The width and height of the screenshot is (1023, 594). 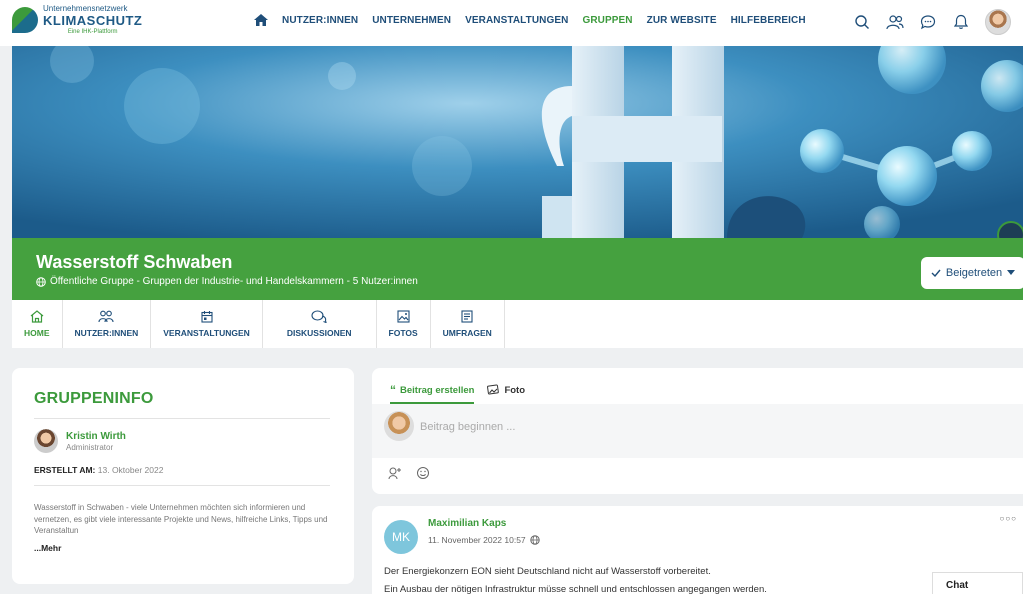 What do you see at coordinates (395, 473) in the screenshot?
I see `mention-icon` at bounding box center [395, 473].